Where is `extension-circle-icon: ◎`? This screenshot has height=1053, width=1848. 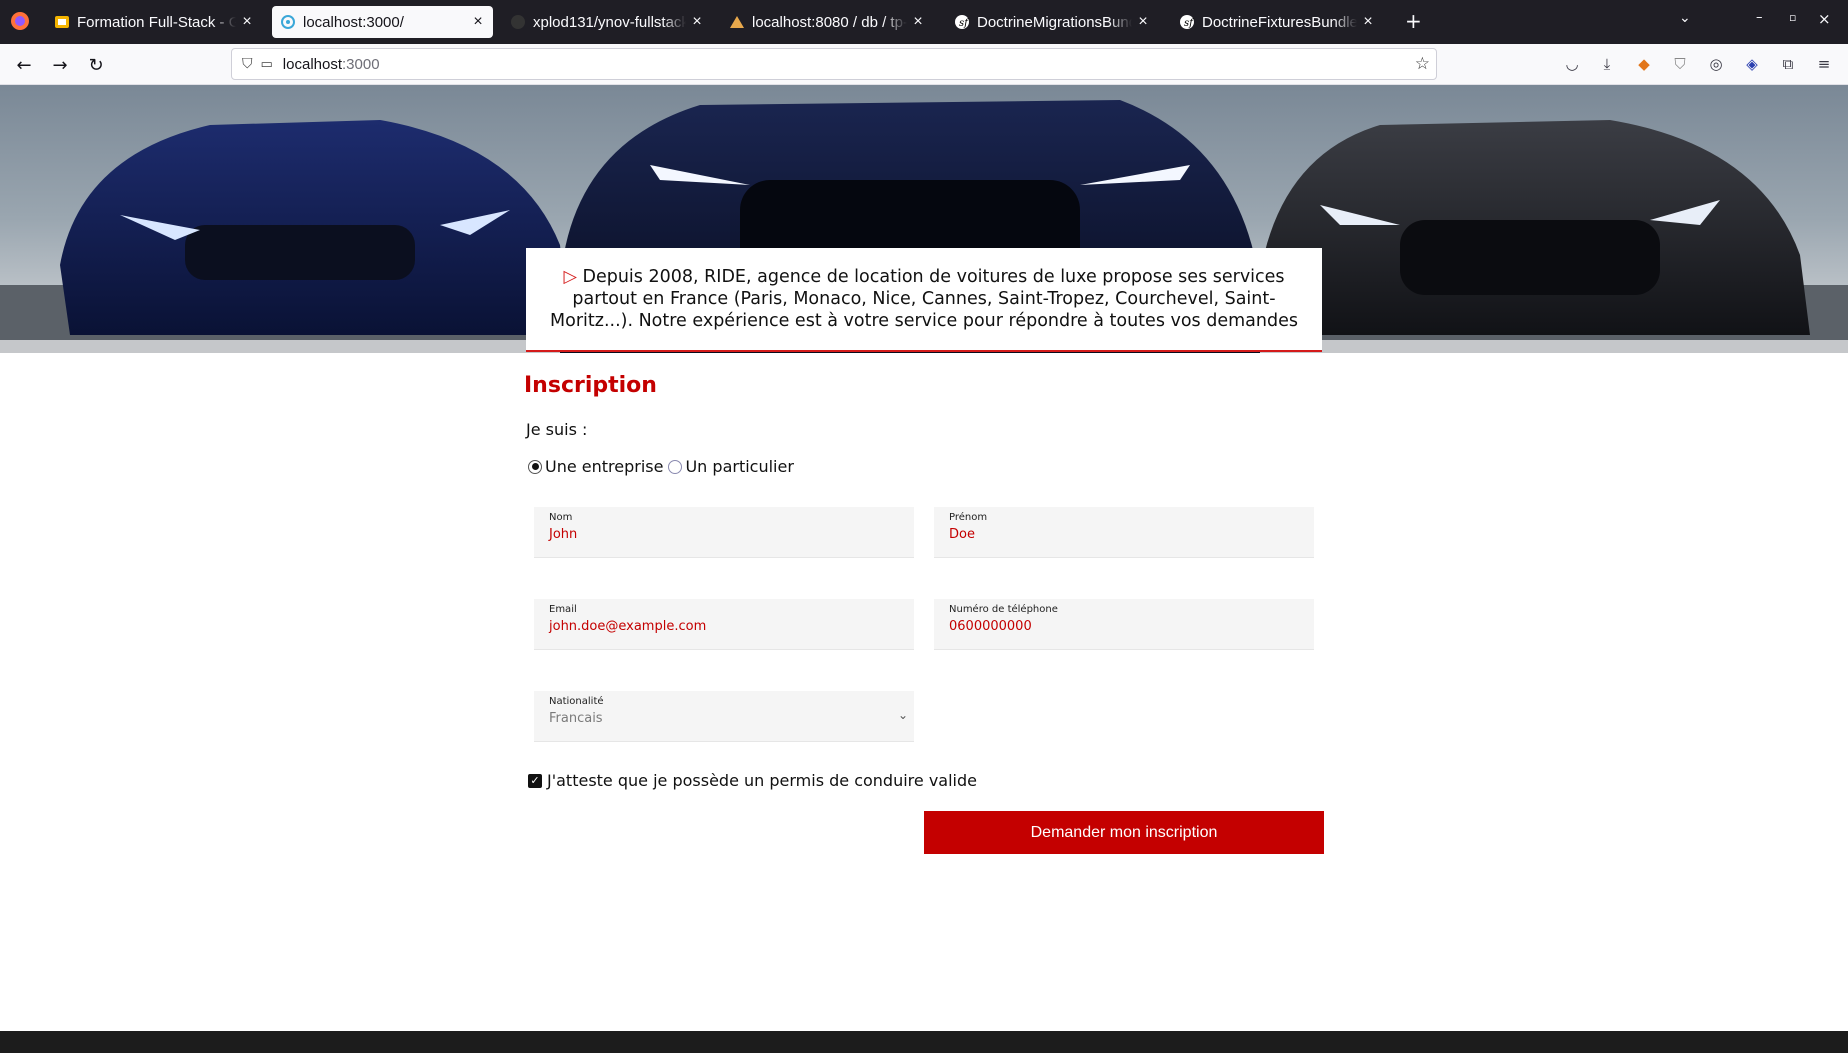 extension-circle-icon: ◎ is located at coordinates (1716, 64).